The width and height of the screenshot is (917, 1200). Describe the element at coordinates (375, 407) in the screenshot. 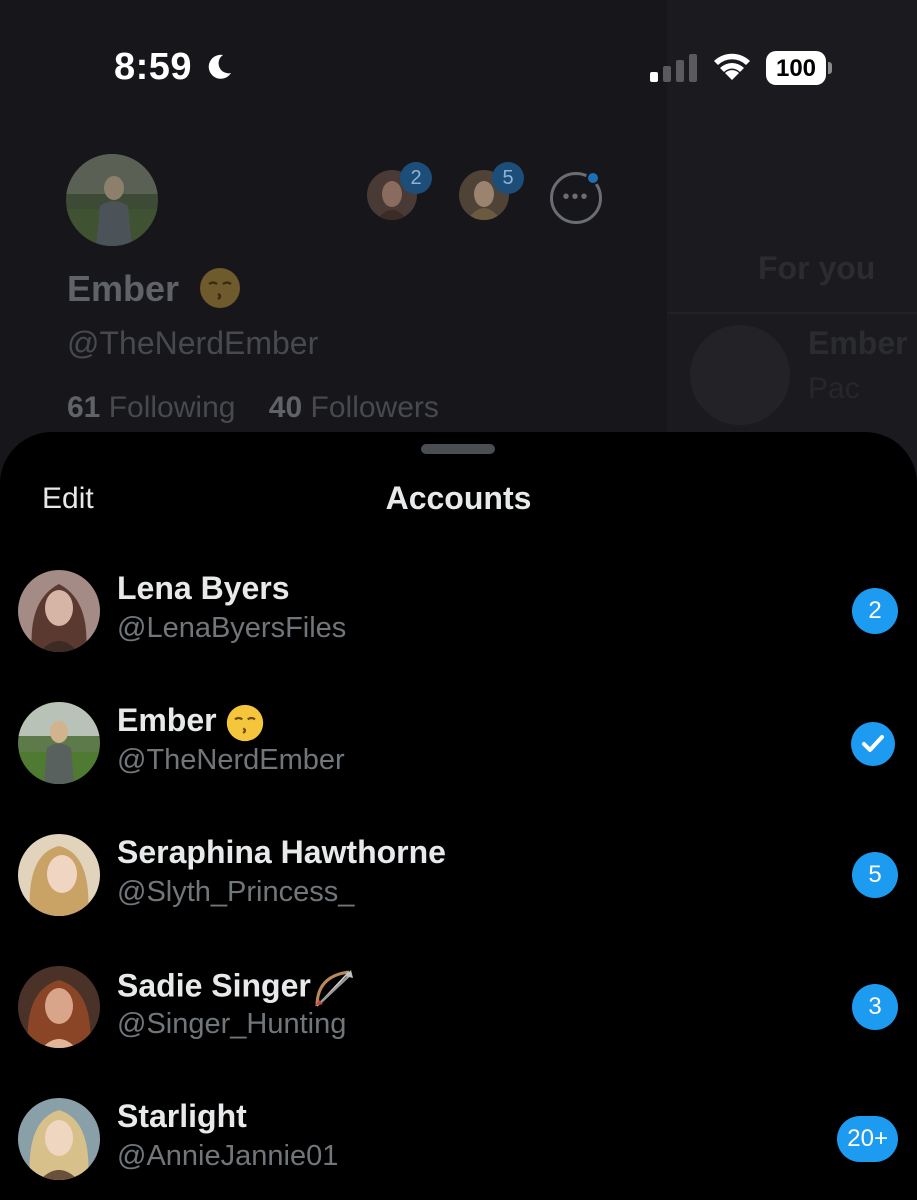

I see `followers-label: Followers` at that location.